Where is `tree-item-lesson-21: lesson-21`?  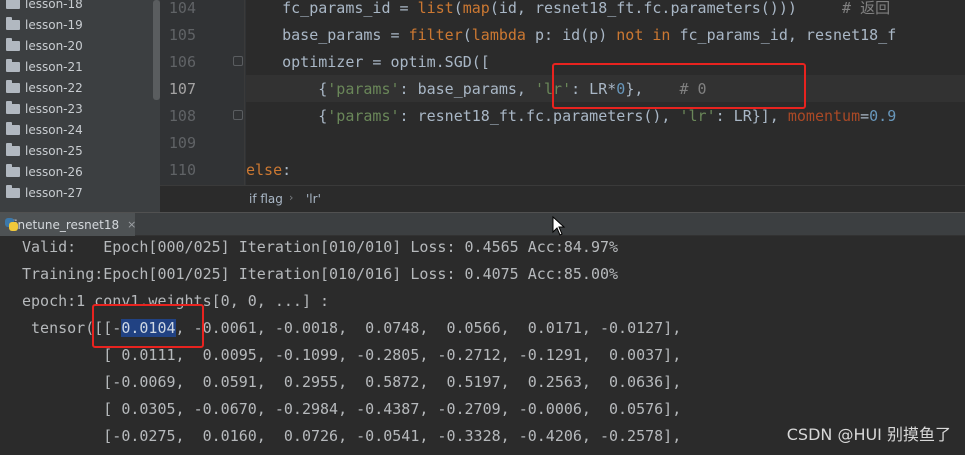 tree-item-lesson-21: lesson-21 is located at coordinates (44, 66).